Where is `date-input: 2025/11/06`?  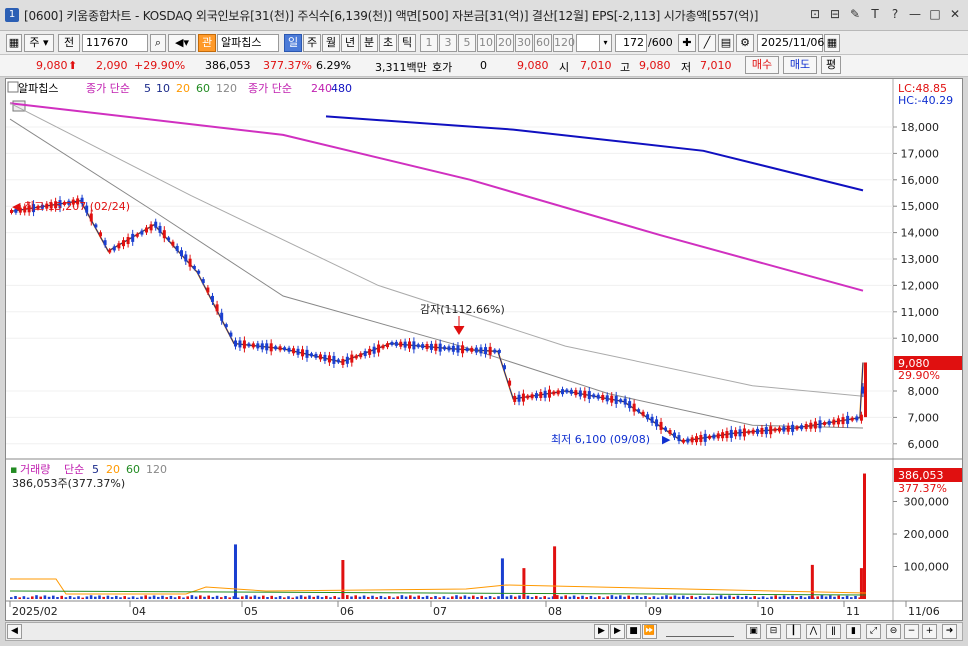 date-input: 2025/11/06 is located at coordinates (790, 43).